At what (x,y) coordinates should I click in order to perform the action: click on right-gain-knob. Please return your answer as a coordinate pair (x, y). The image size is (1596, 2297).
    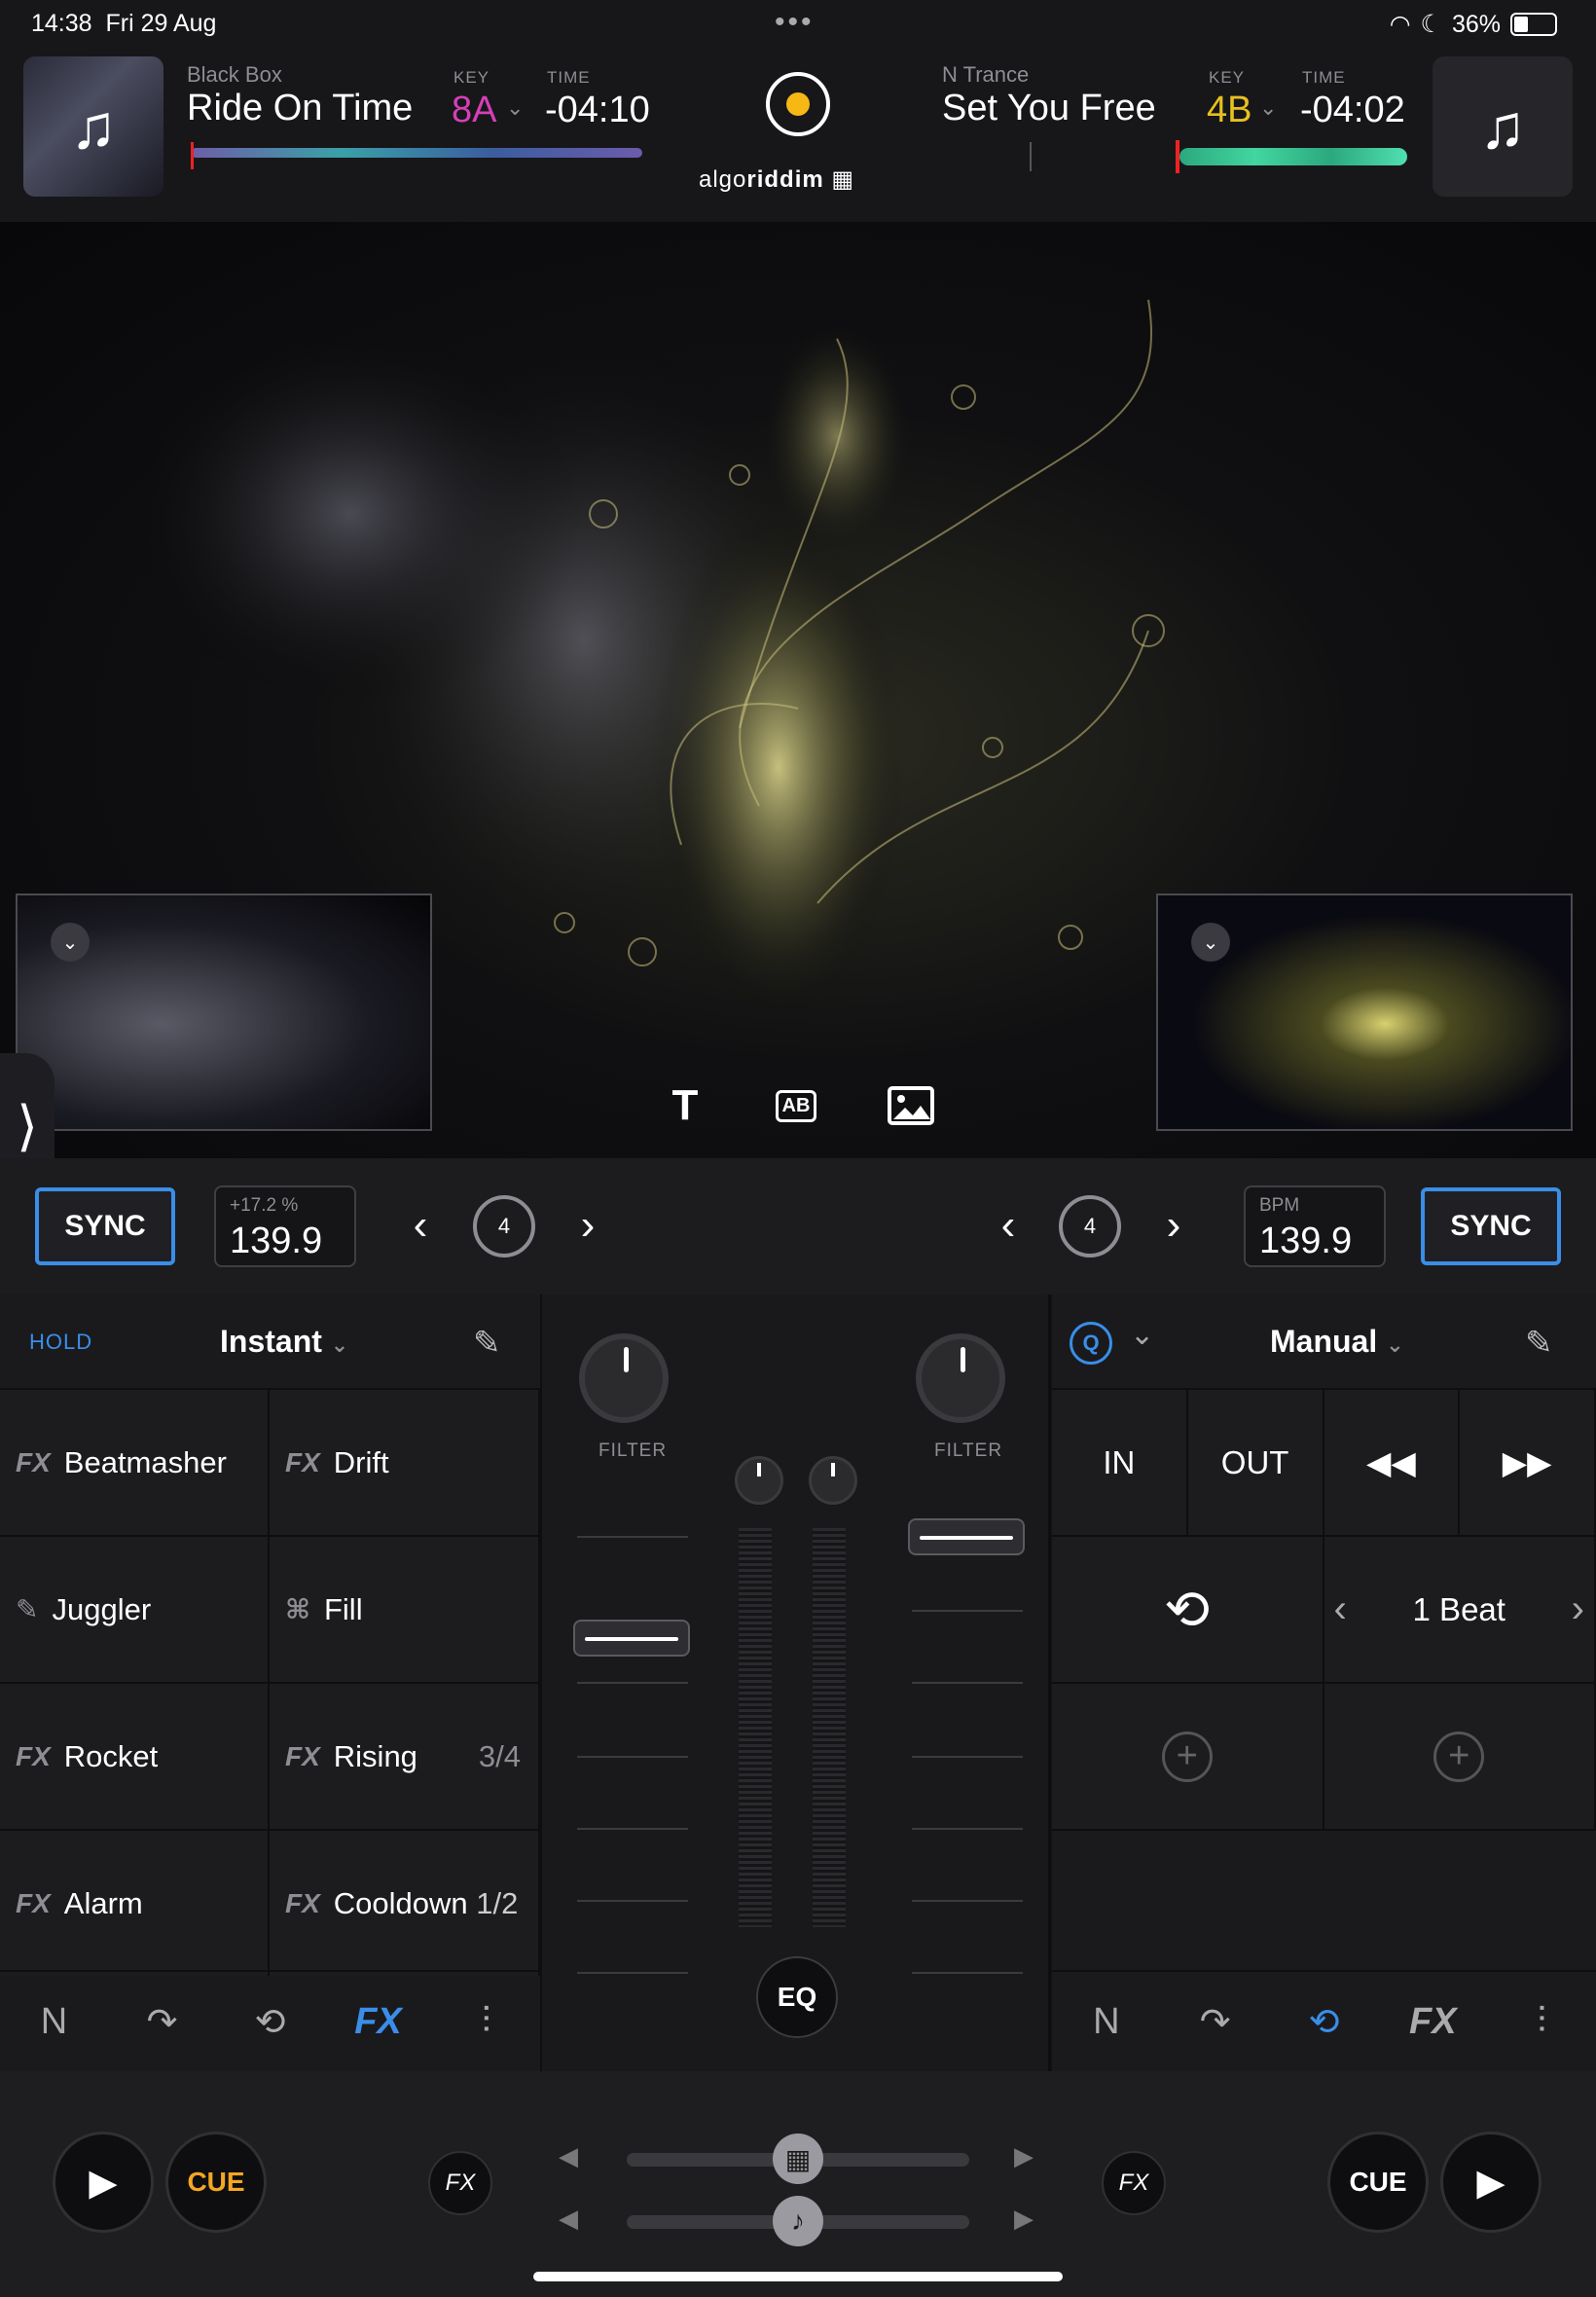
    Looking at the image, I should click on (833, 1480).